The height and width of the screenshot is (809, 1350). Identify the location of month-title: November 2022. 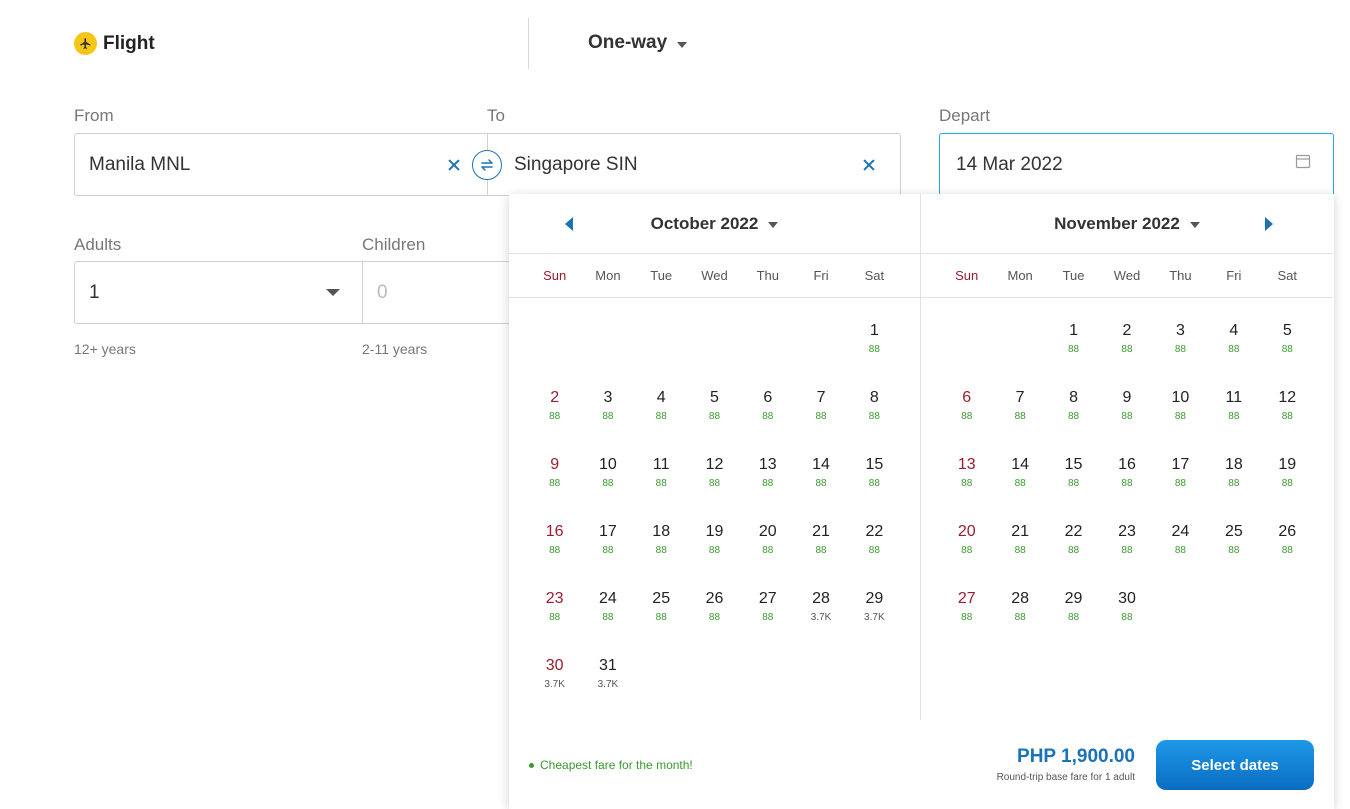
(1117, 224).